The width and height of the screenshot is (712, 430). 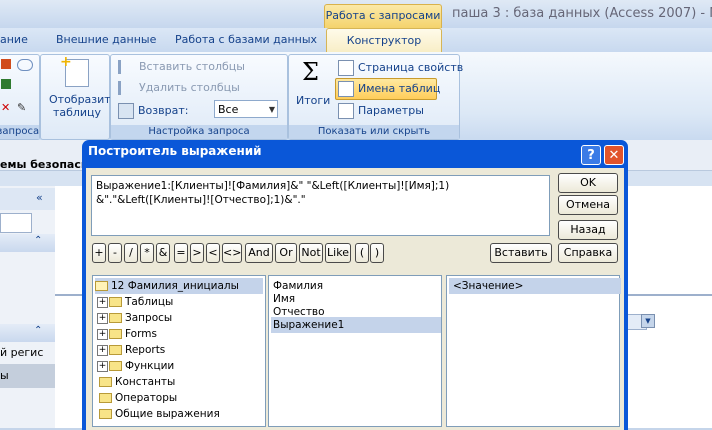 What do you see at coordinates (383, 16) in the screenshot?
I see `context-tab-query-tools: Работа с запросами` at bounding box center [383, 16].